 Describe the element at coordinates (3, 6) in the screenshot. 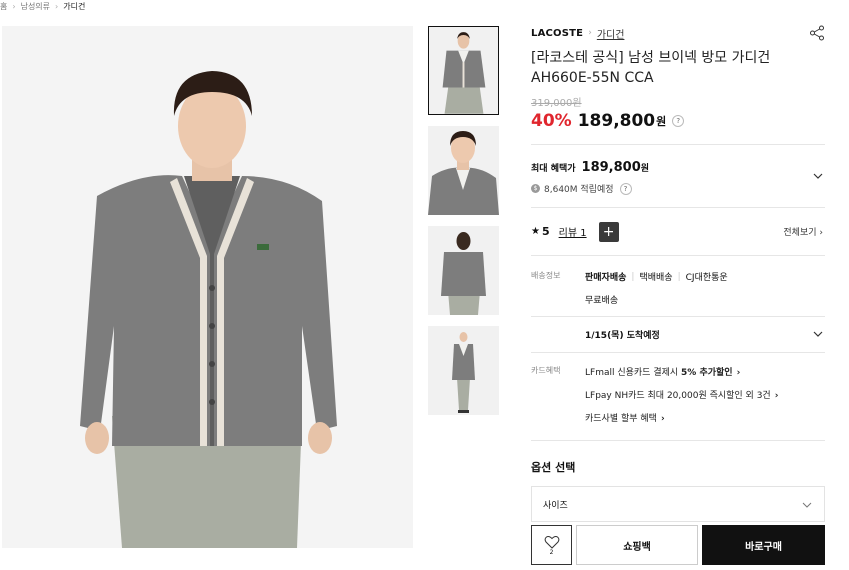

I see `breadcrumb-home: 홈` at that location.